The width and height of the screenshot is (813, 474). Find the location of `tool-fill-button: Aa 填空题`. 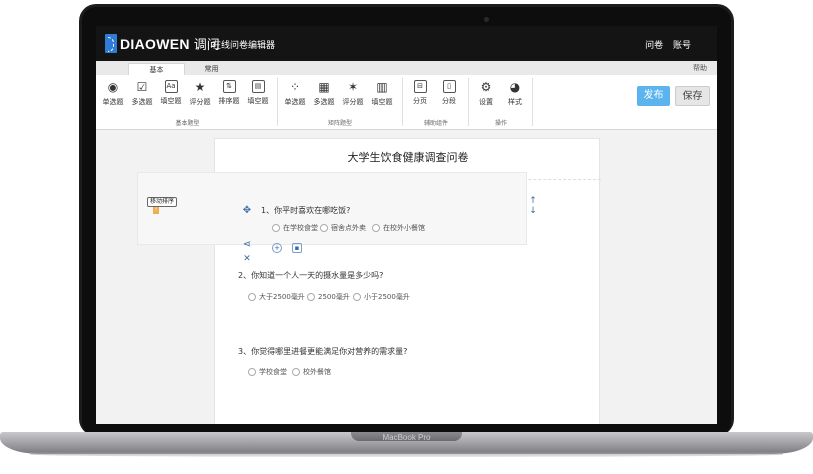

tool-fill-button: Aa 填空题 is located at coordinates (171, 93).